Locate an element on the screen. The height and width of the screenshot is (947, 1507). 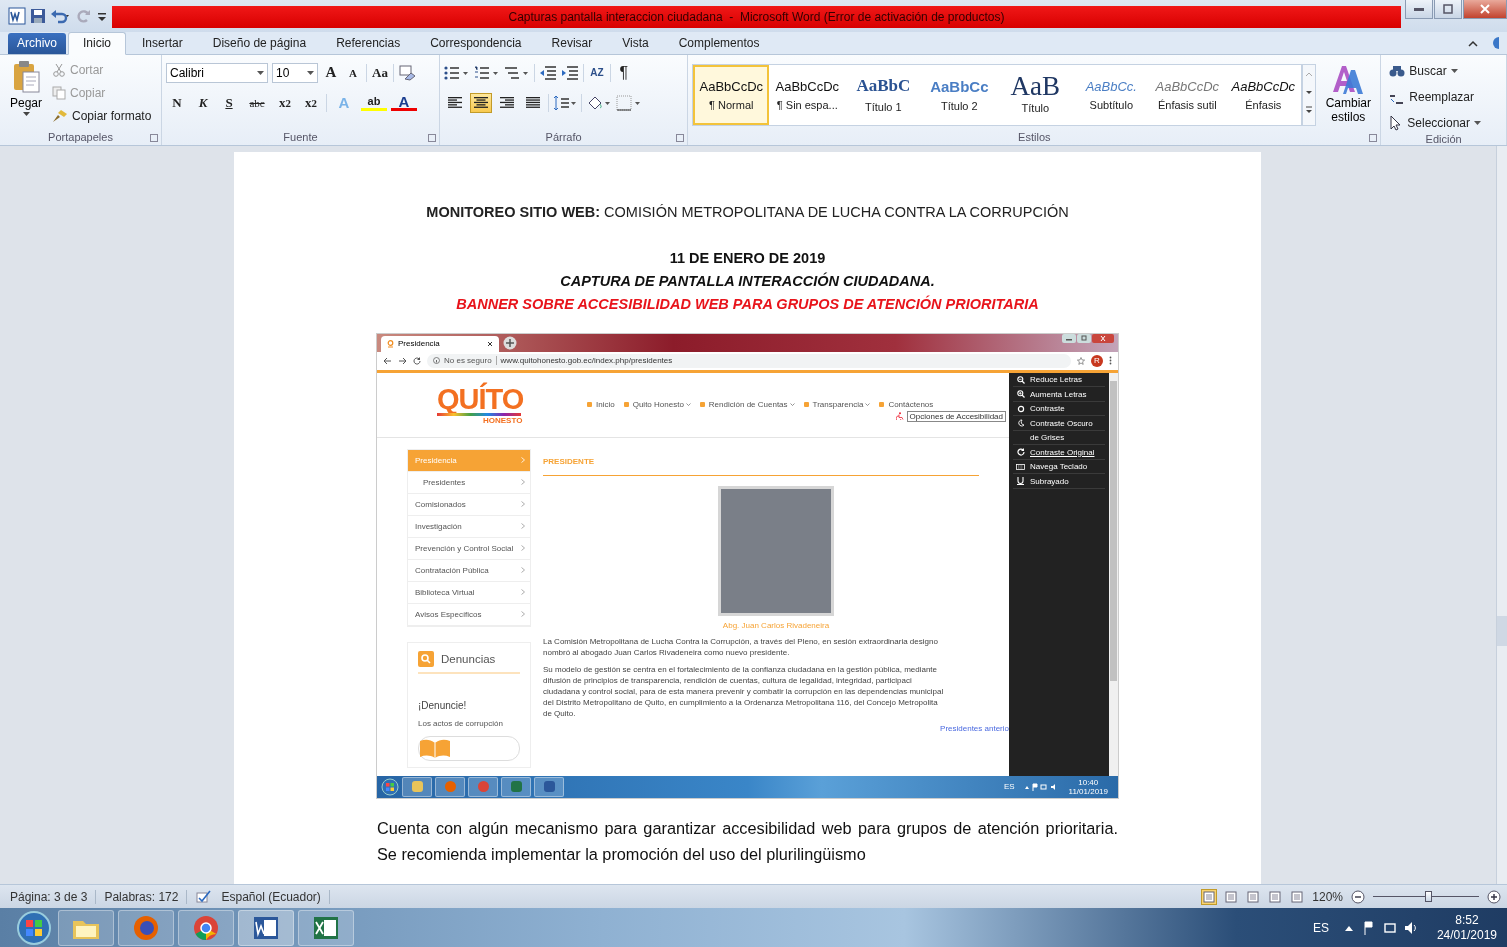
accessibility-option: Subrayado is located at coordinates (1059, 481).